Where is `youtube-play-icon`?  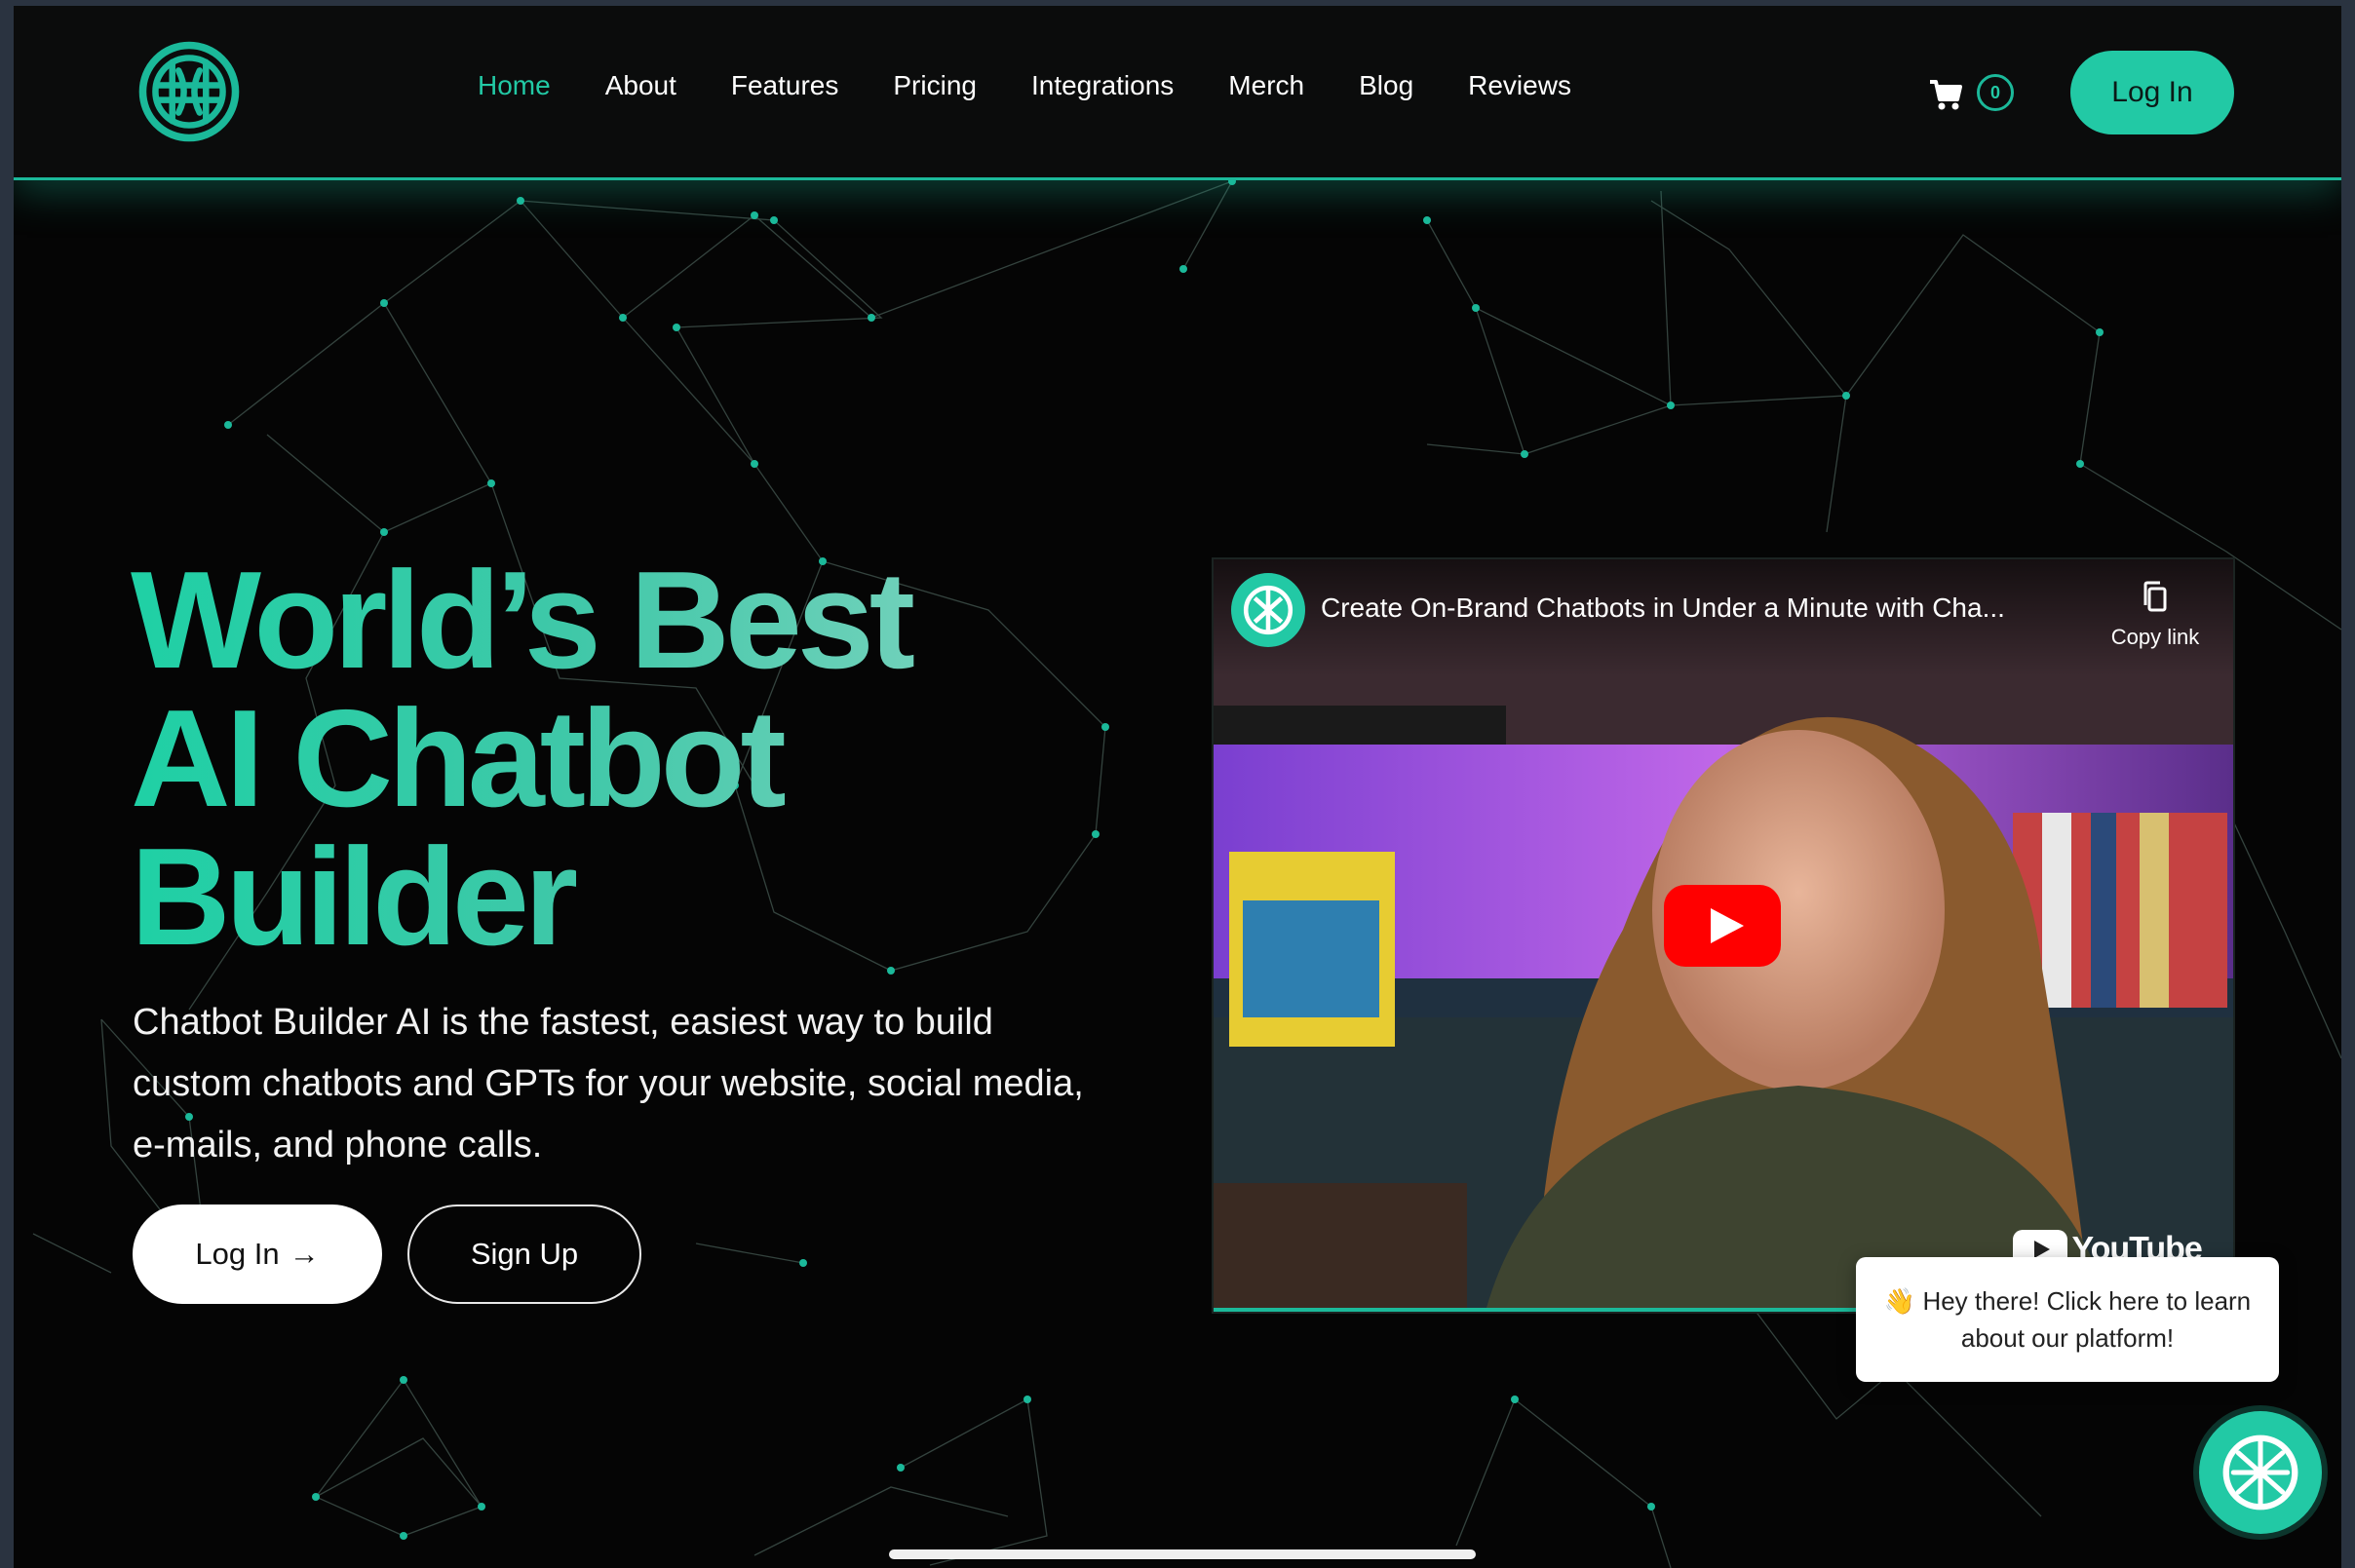
youtube-play-icon is located at coordinates (1723, 926).